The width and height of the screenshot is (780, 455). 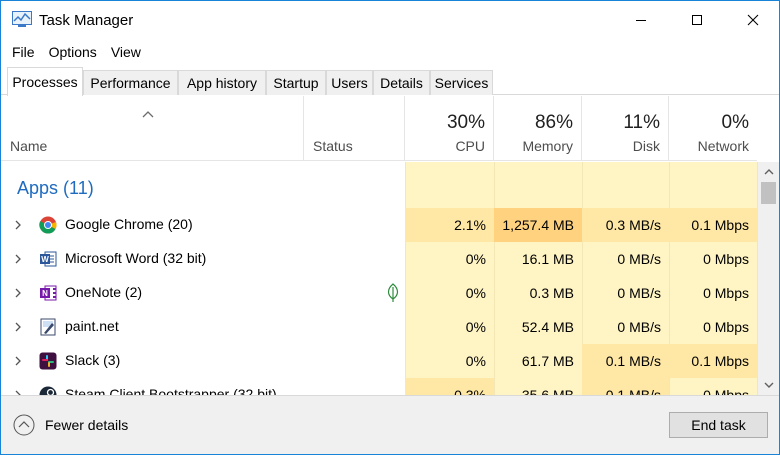 What do you see at coordinates (769, 385) in the screenshot?
I see `scroll-down-icon` at bounding box center [769, 385].